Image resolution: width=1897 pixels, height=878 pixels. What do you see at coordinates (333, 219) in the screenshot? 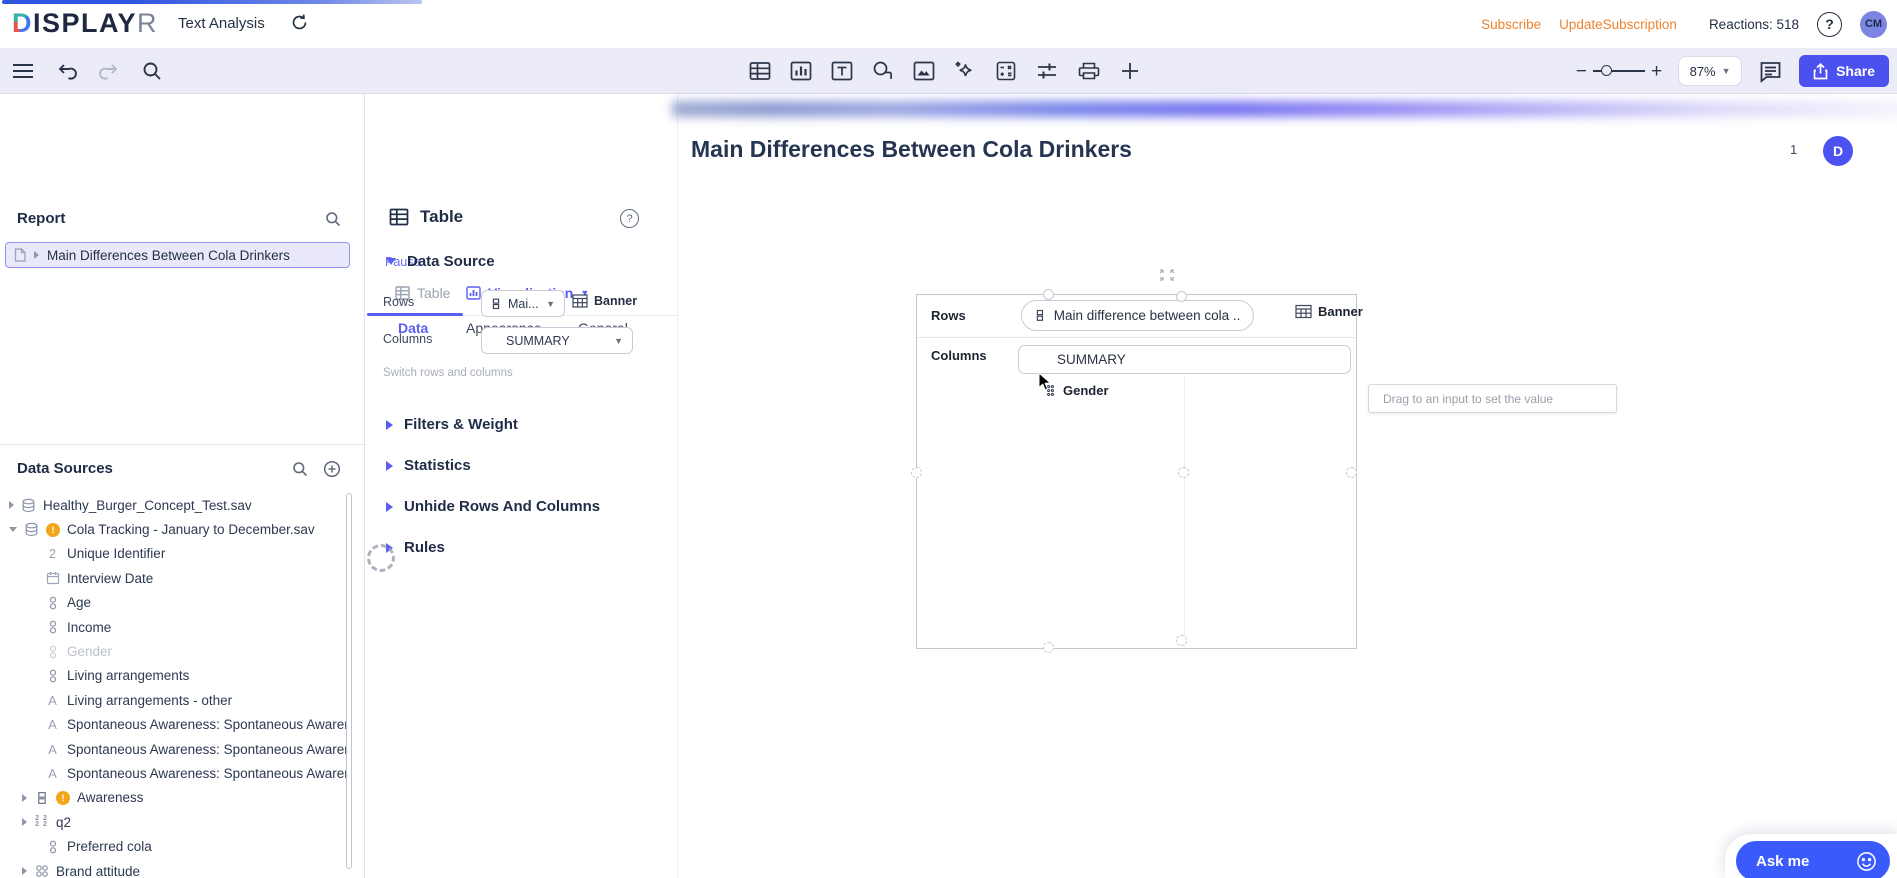
I see `report-search-icon` at bounding box center [333, 219].